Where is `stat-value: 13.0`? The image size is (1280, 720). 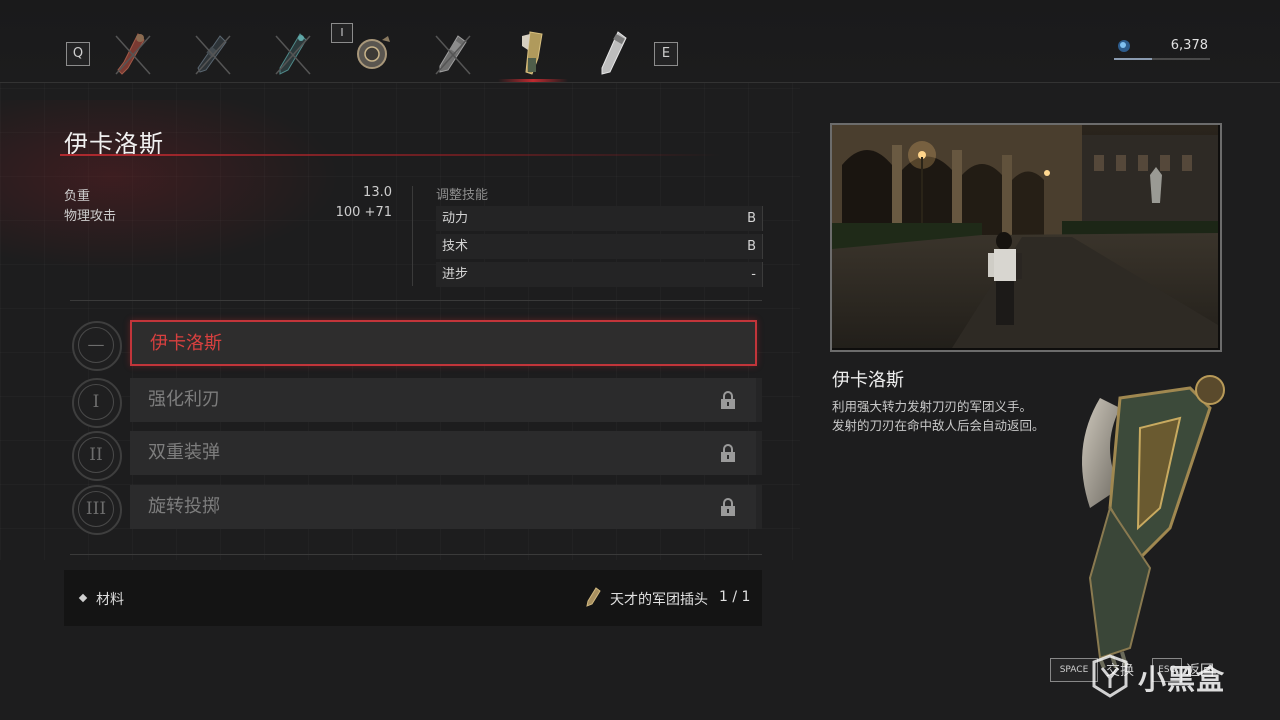
stat-value: 13.0 is located at coordinates (377, 192).